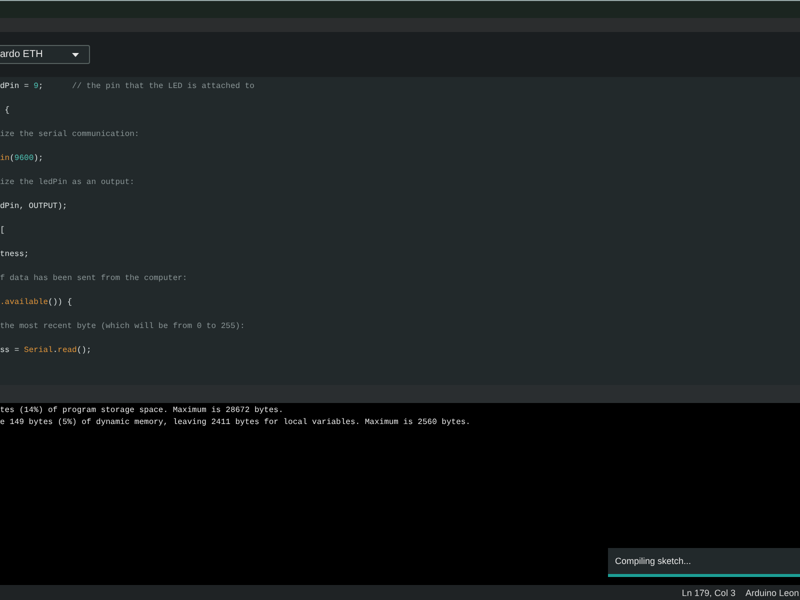 The width and height of the screenshot is (800, 600). What do you see at coordinates (7, 111) in the screenshot?
I see `code-line: {` at bounding box center [7, 111].